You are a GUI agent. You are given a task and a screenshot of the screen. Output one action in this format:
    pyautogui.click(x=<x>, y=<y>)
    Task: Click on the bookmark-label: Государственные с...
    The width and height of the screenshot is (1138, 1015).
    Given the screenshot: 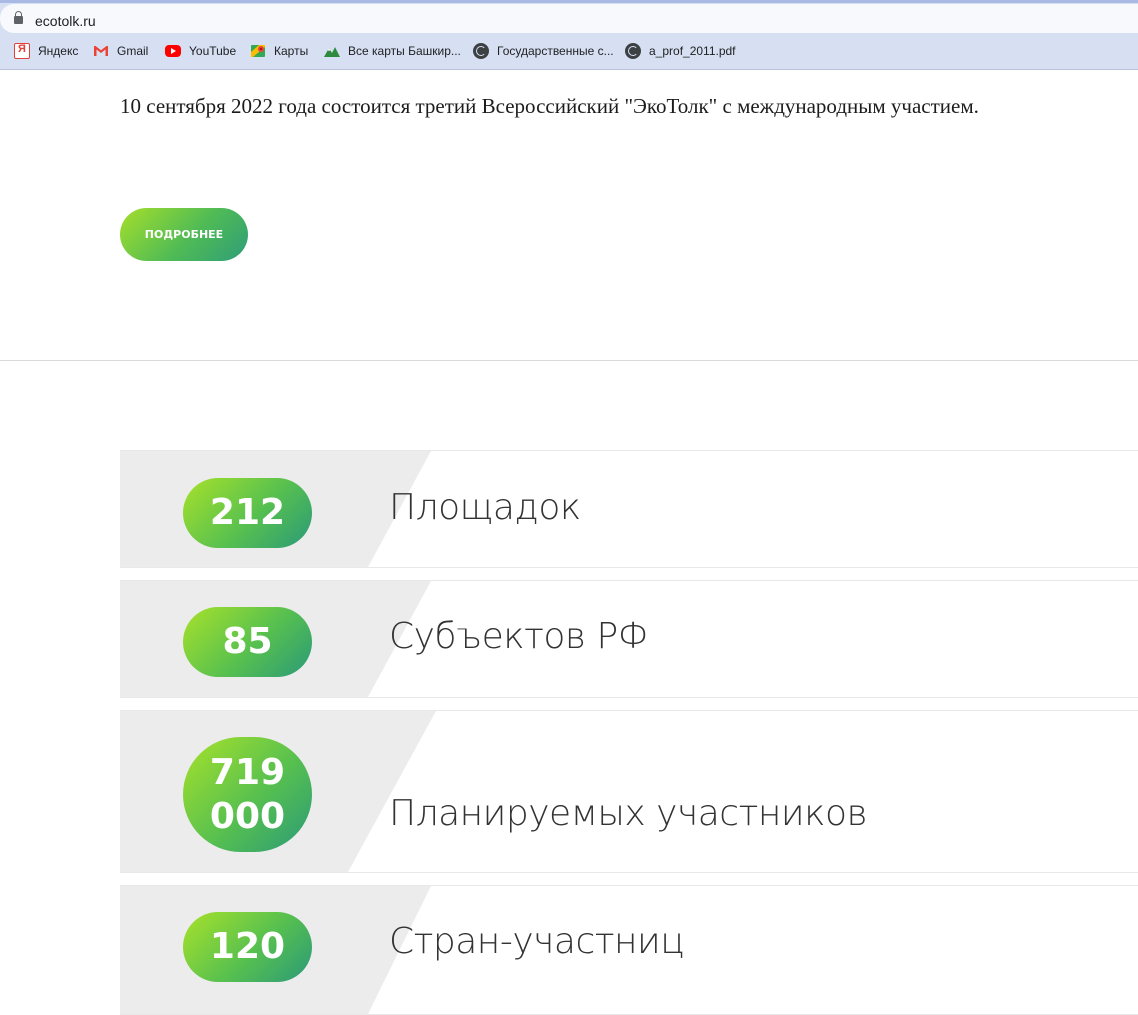 What is the action you would take?
    pyautogui.click(x=555, y=51)
    